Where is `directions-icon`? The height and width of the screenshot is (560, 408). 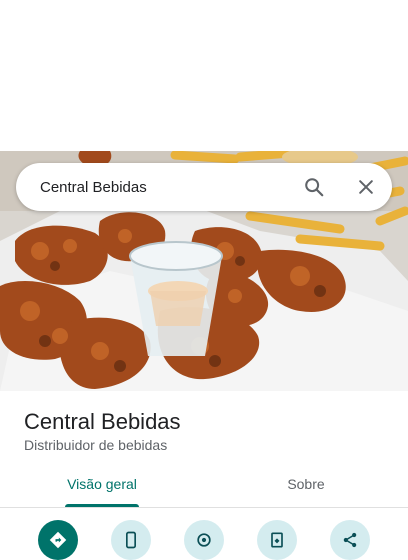
directions-icon is located at coordinates (58, 540).